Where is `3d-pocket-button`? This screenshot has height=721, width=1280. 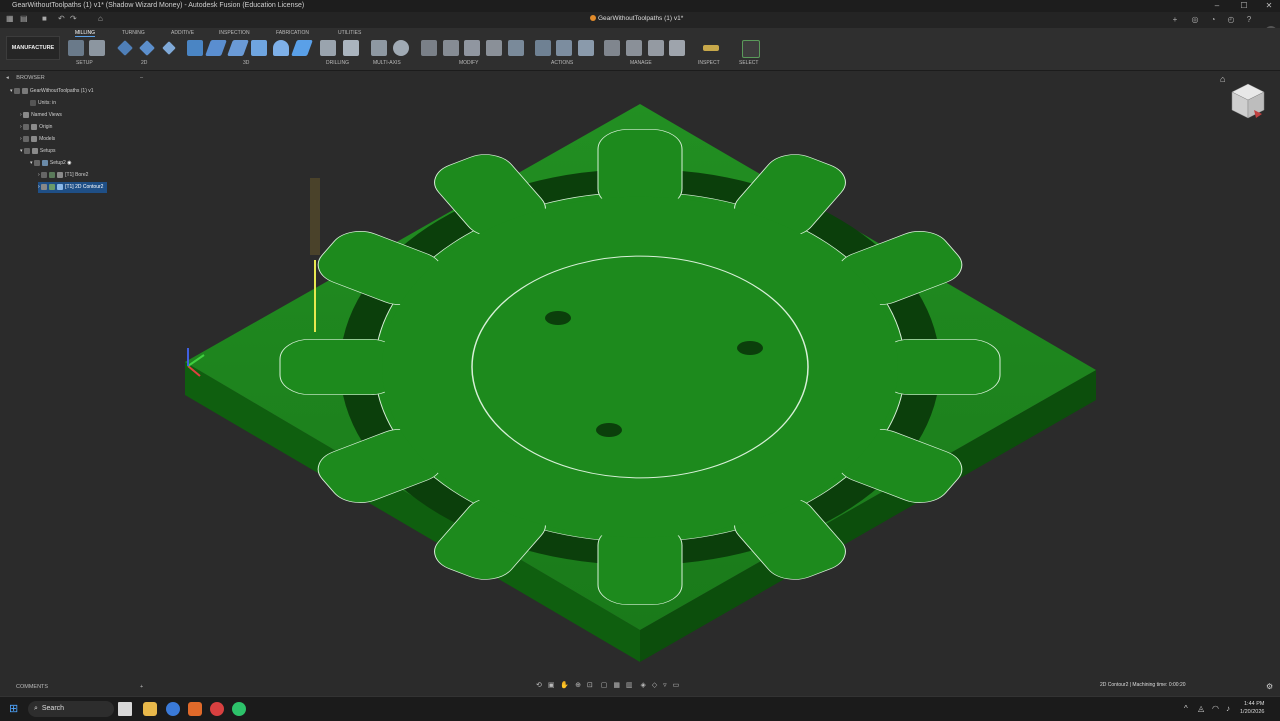
3d-pocket-button is located at coordinates (238, 48).